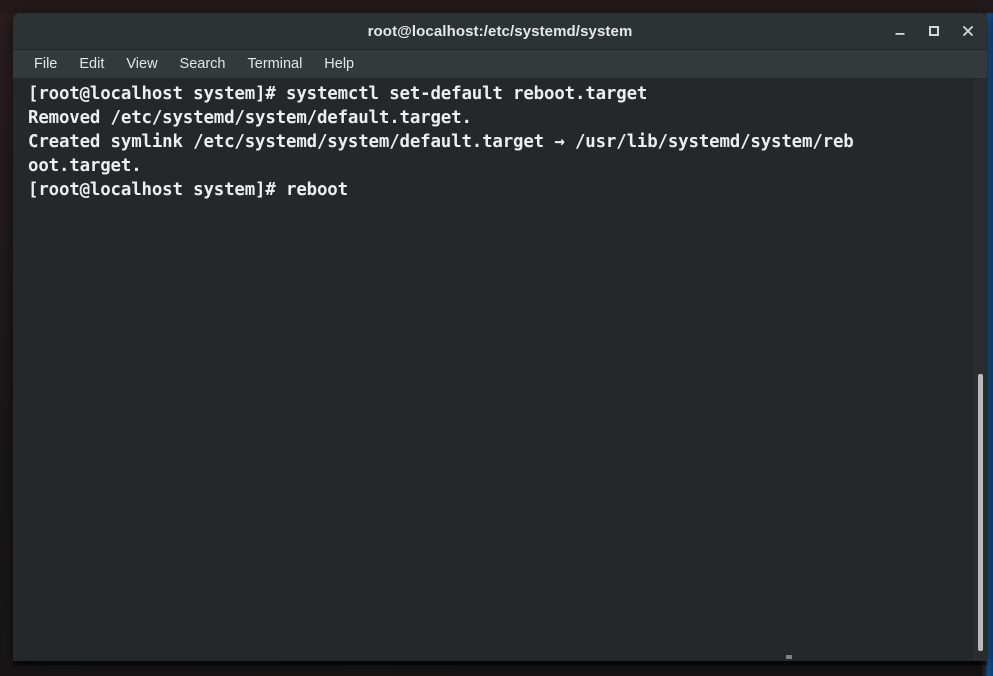  I want to click on window-controls, so click(934, 31).